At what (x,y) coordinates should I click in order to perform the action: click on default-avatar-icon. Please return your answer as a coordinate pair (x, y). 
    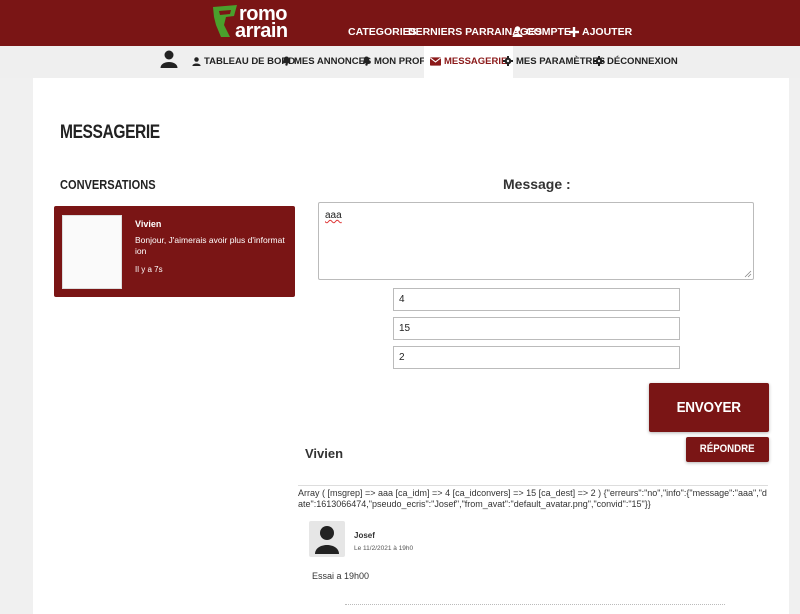
    Looking at the image, I should click on (327, 540).